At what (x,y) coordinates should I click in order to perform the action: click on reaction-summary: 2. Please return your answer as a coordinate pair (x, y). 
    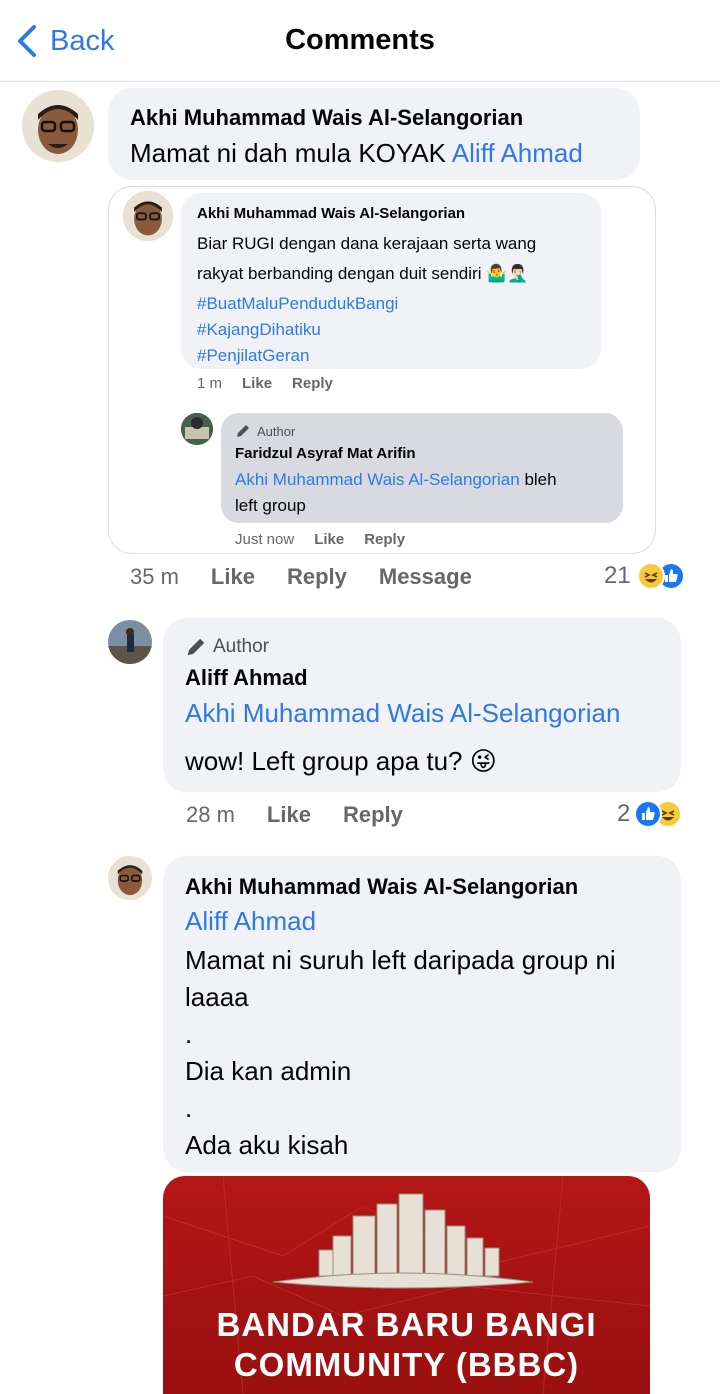
    Looking at the image, I should click on (650, 814).